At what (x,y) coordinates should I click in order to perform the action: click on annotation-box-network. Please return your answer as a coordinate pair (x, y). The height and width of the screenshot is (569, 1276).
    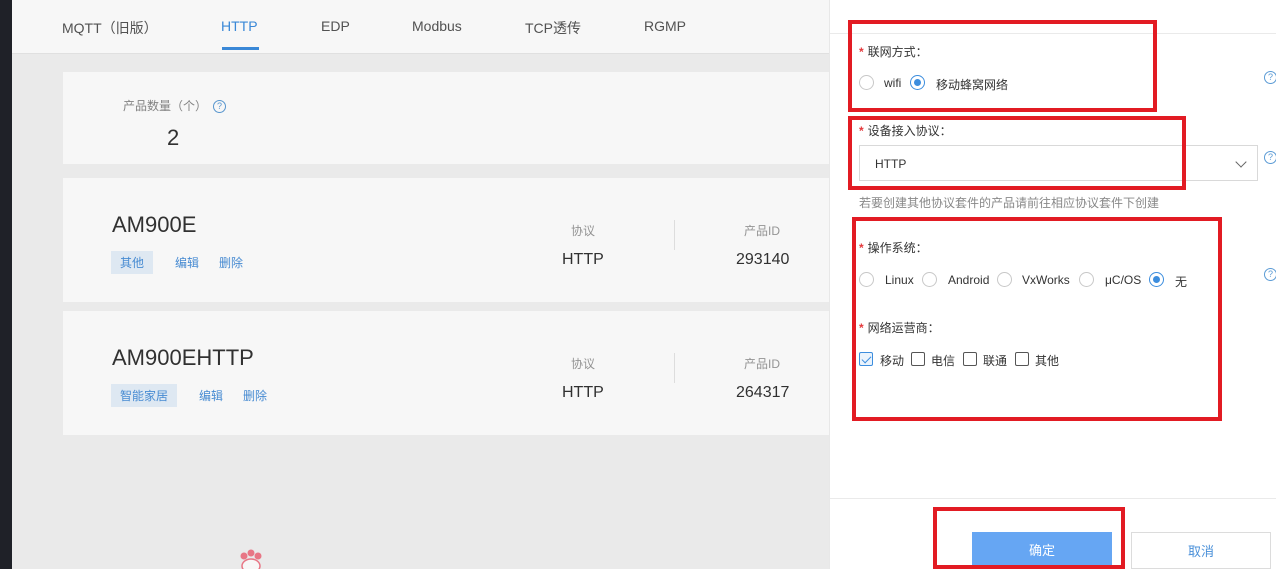
    Looking at the image, I should click on (1002, 66).